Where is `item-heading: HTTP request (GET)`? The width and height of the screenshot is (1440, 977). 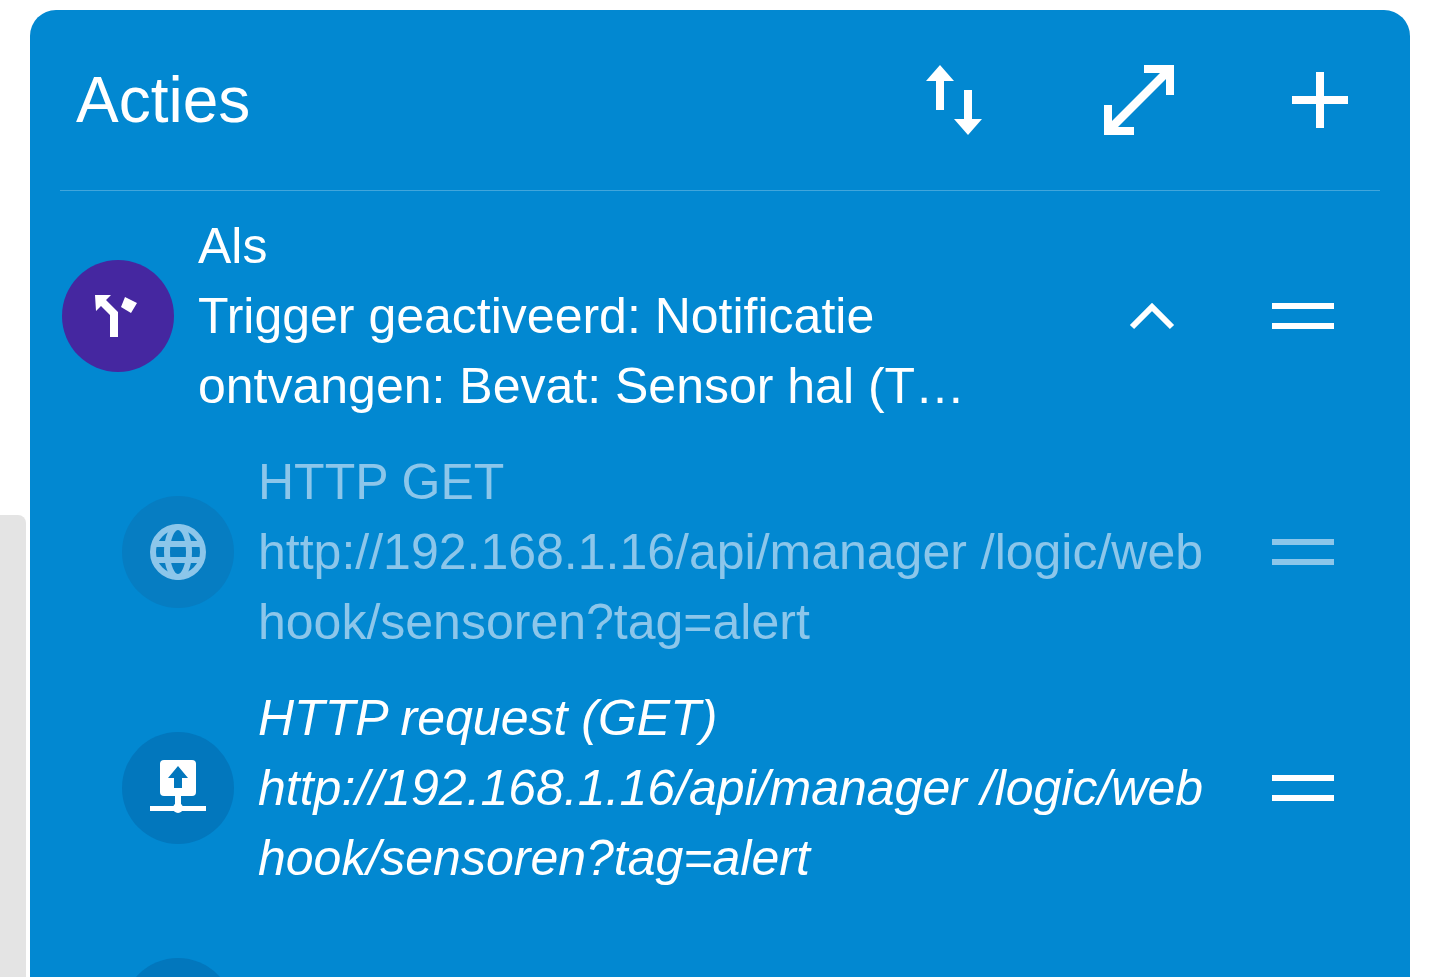
item-heading: HTTP request (GET) is located at coordinates (488, 718).